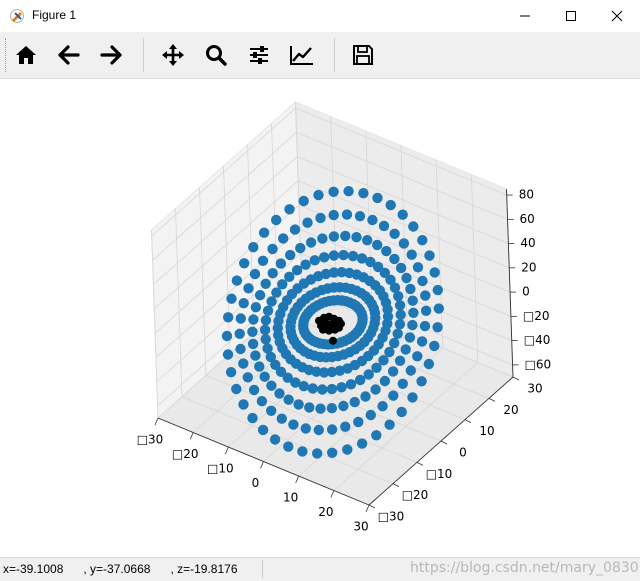 The width and height of the screenshot is (640, 581). I want to click on forward-button, so click(111, 55).